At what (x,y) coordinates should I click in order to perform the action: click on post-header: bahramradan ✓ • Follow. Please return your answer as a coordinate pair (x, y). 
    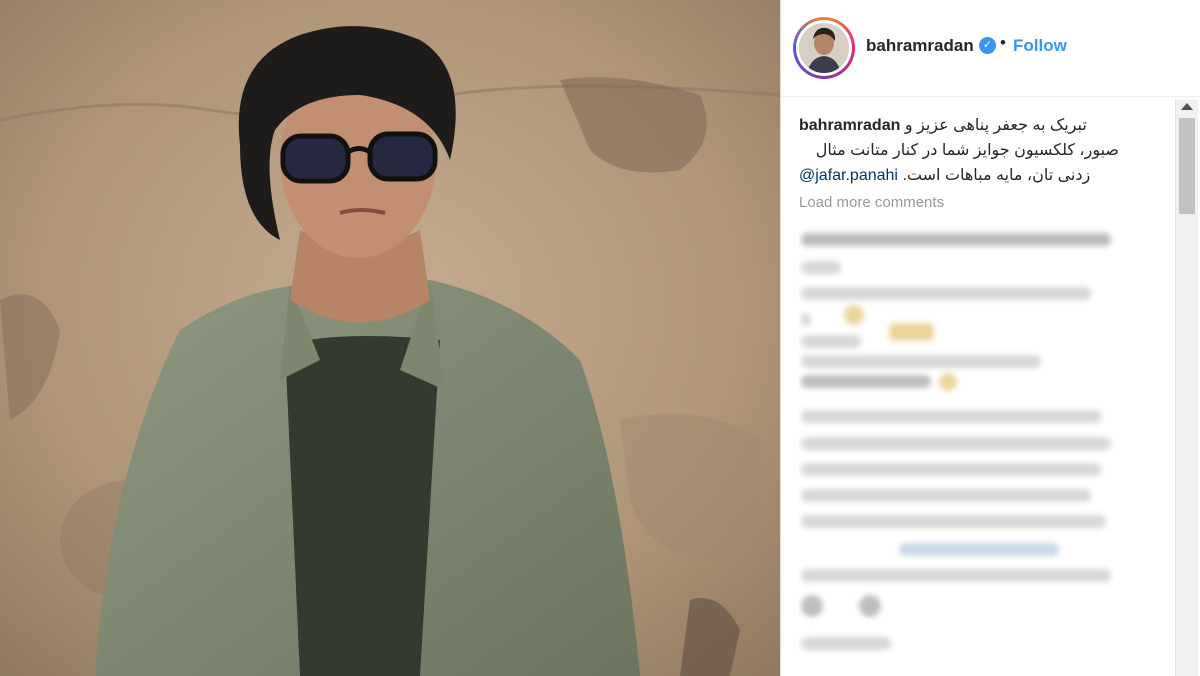
    Looking at the image, I should click on (990, 48).